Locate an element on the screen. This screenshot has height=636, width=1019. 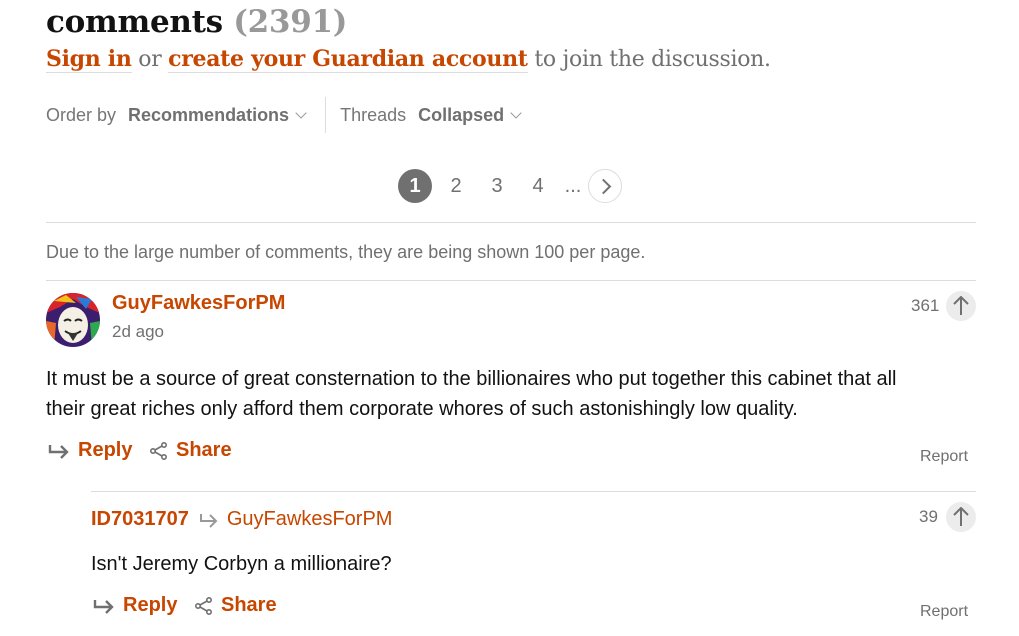
controls-divider is located at coordinates (326, 115).